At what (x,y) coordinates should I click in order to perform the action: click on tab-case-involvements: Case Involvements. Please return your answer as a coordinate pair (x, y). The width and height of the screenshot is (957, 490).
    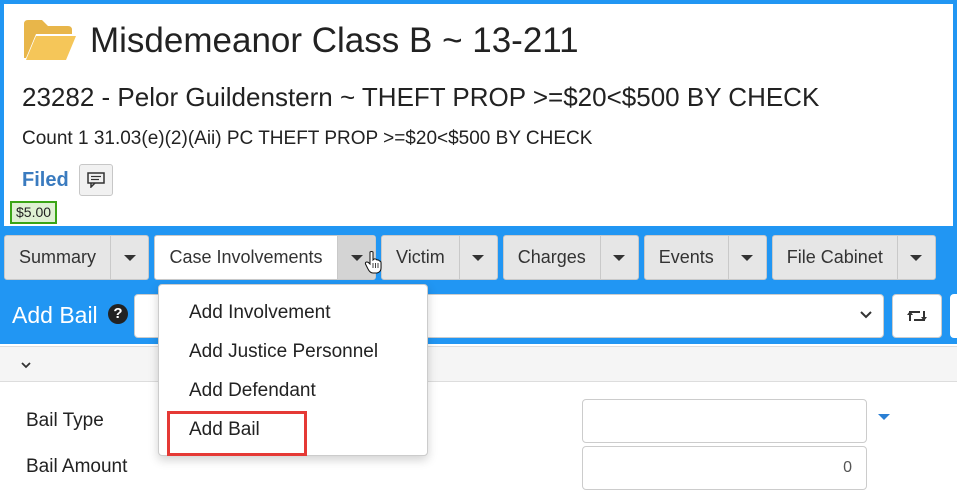
    Looking at the image, I should click on (265, 257).